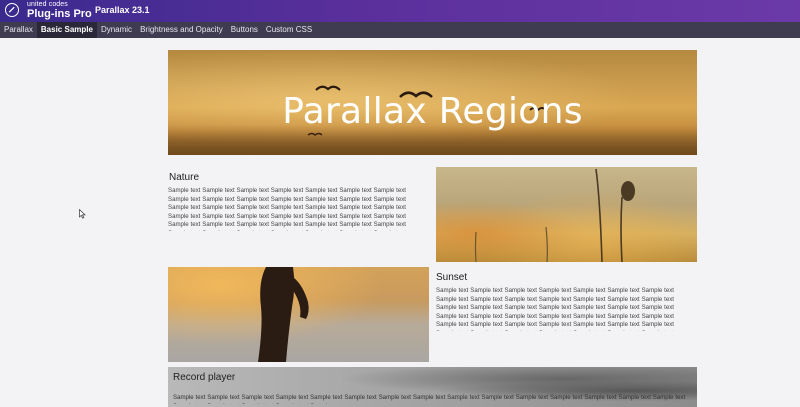 The image size is (800, 407). Describe the element at coordinates (283, 314) in the screenshot. I see `silhouette-image` at that location.